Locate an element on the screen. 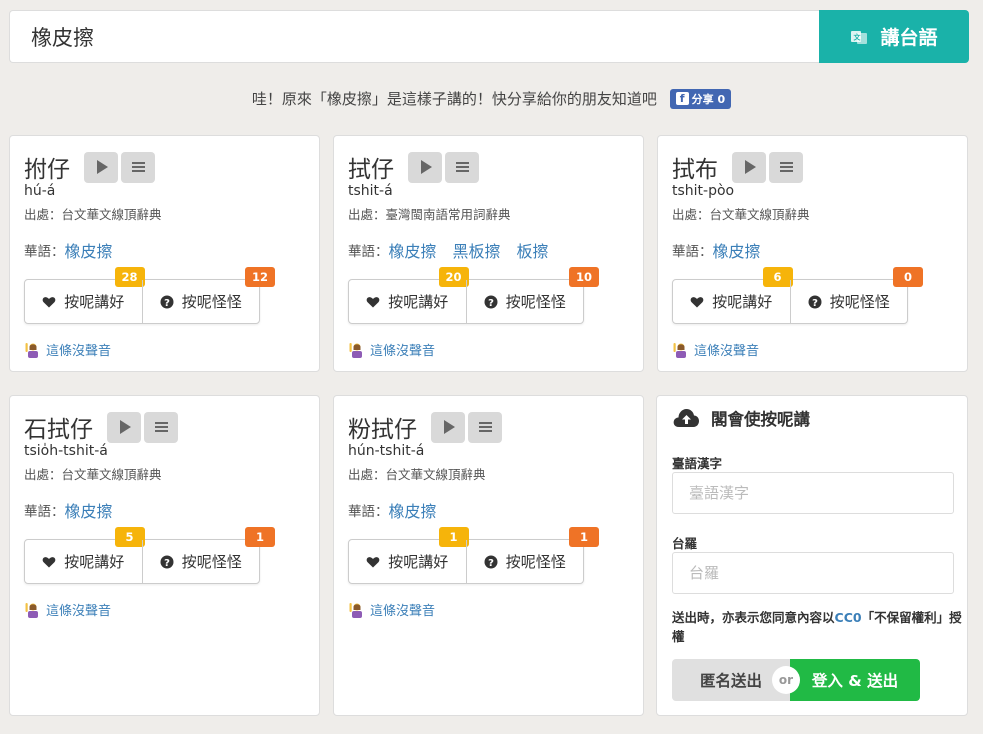 This screenshot has height=734, width=983. mandarin-word-link: 黑板擦 is located at coordinates (477, 250).